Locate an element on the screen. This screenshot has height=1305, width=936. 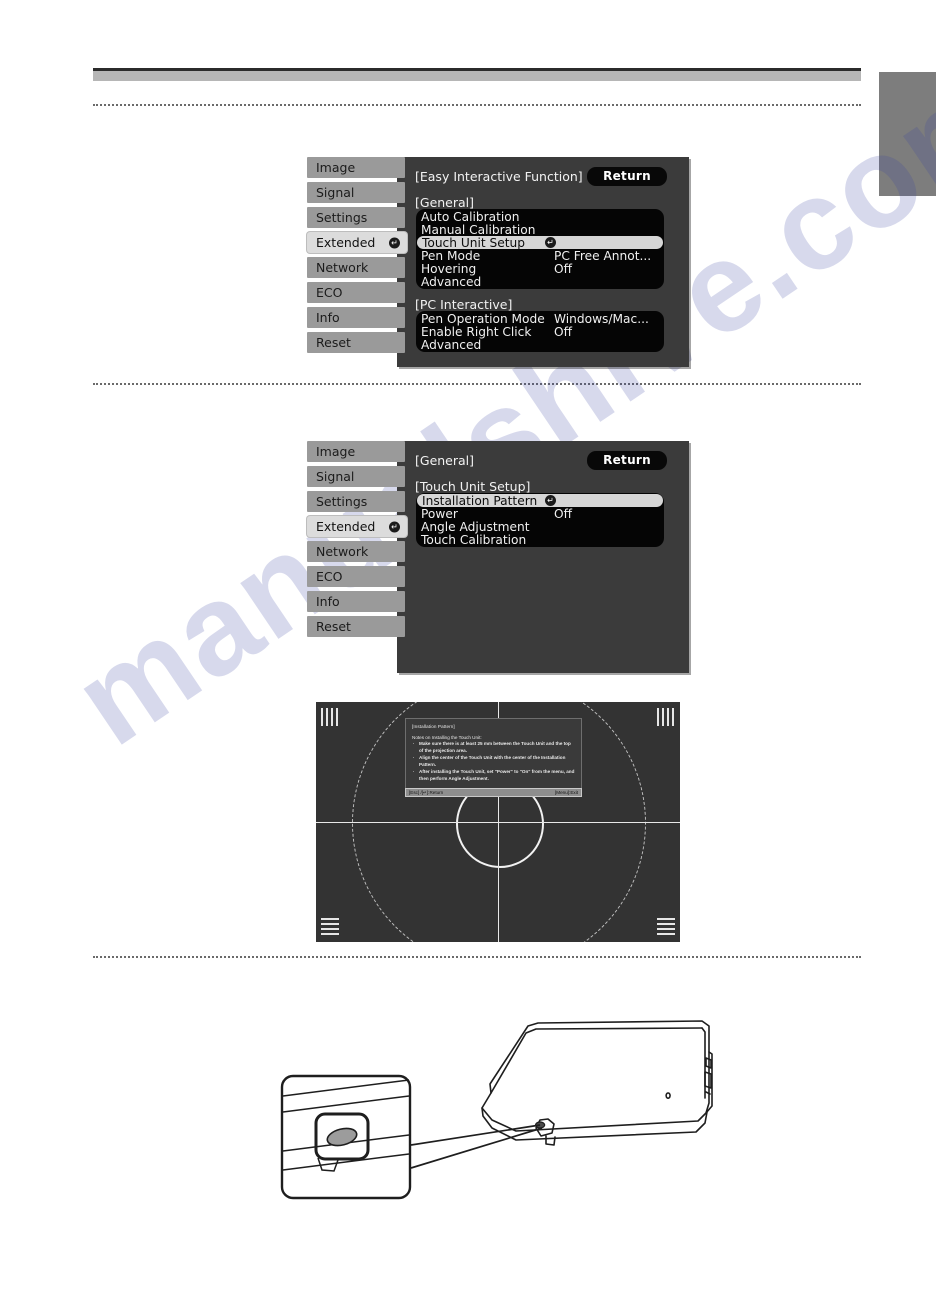
menu-item-label: Pen Operation Mode is located at coordinates (483, 318).